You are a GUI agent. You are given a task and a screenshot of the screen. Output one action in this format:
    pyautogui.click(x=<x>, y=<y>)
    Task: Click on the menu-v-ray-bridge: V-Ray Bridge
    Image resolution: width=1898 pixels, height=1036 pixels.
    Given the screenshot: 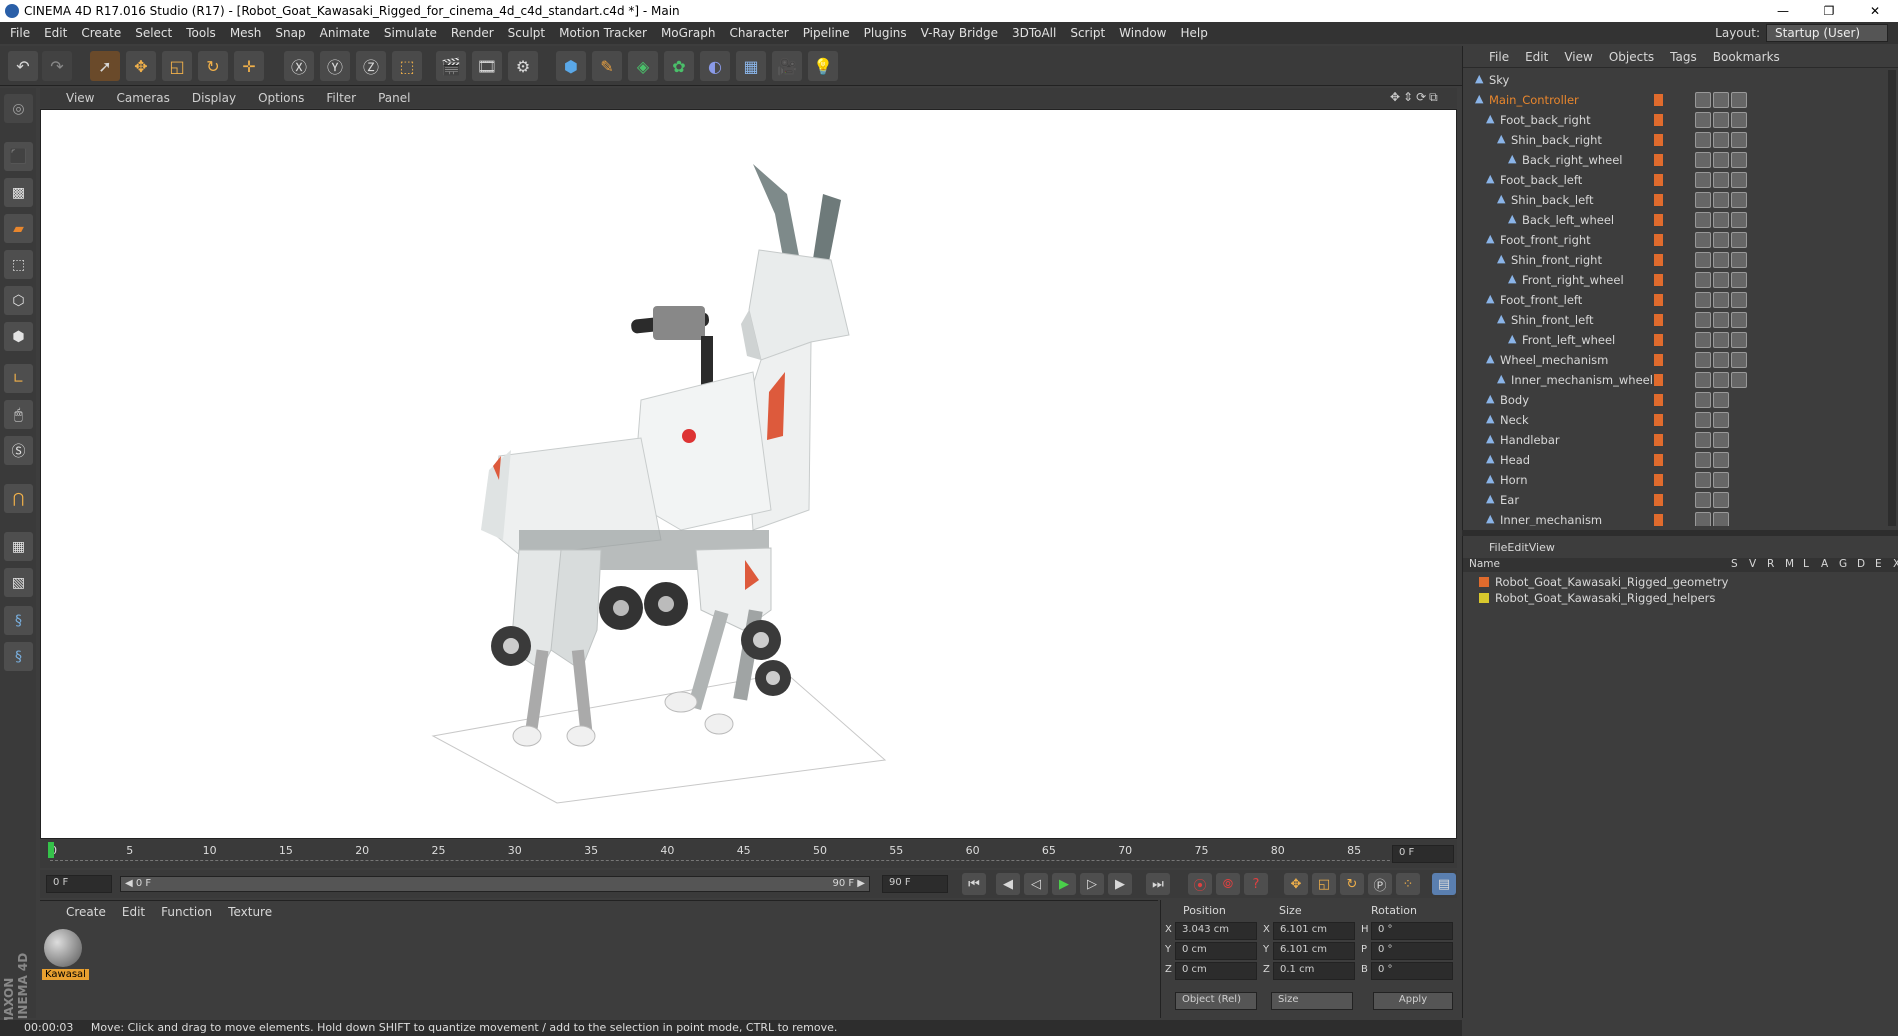 What is the action you would take?
    pyautogui.click(x=959, y=33)
    